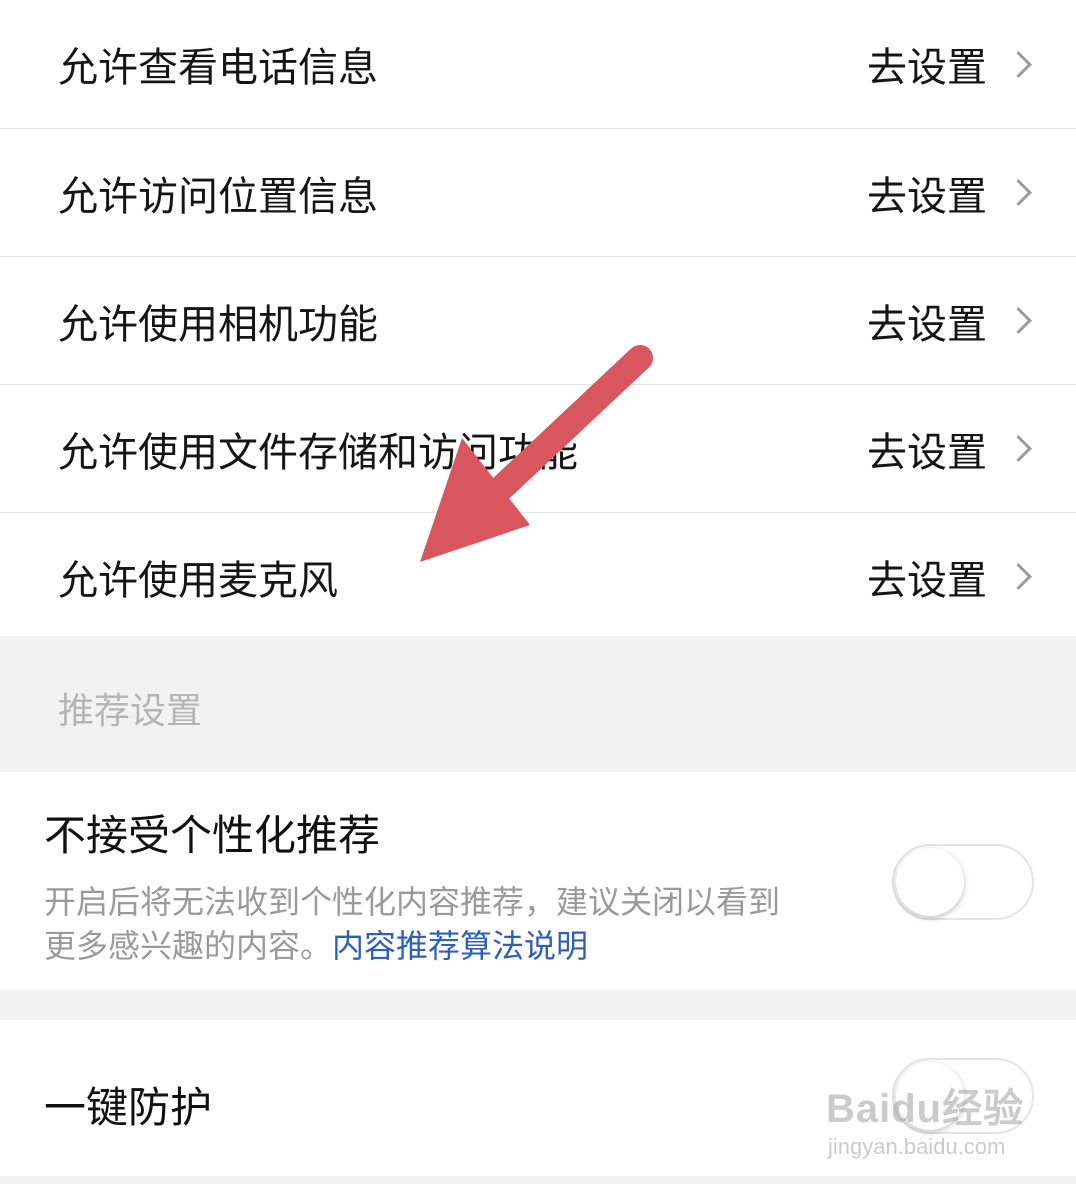  What do you see at coordinates (130, 711) in the screenshot?
I see `section-header-title: 推荐设置` at bounding box center [130, 711].